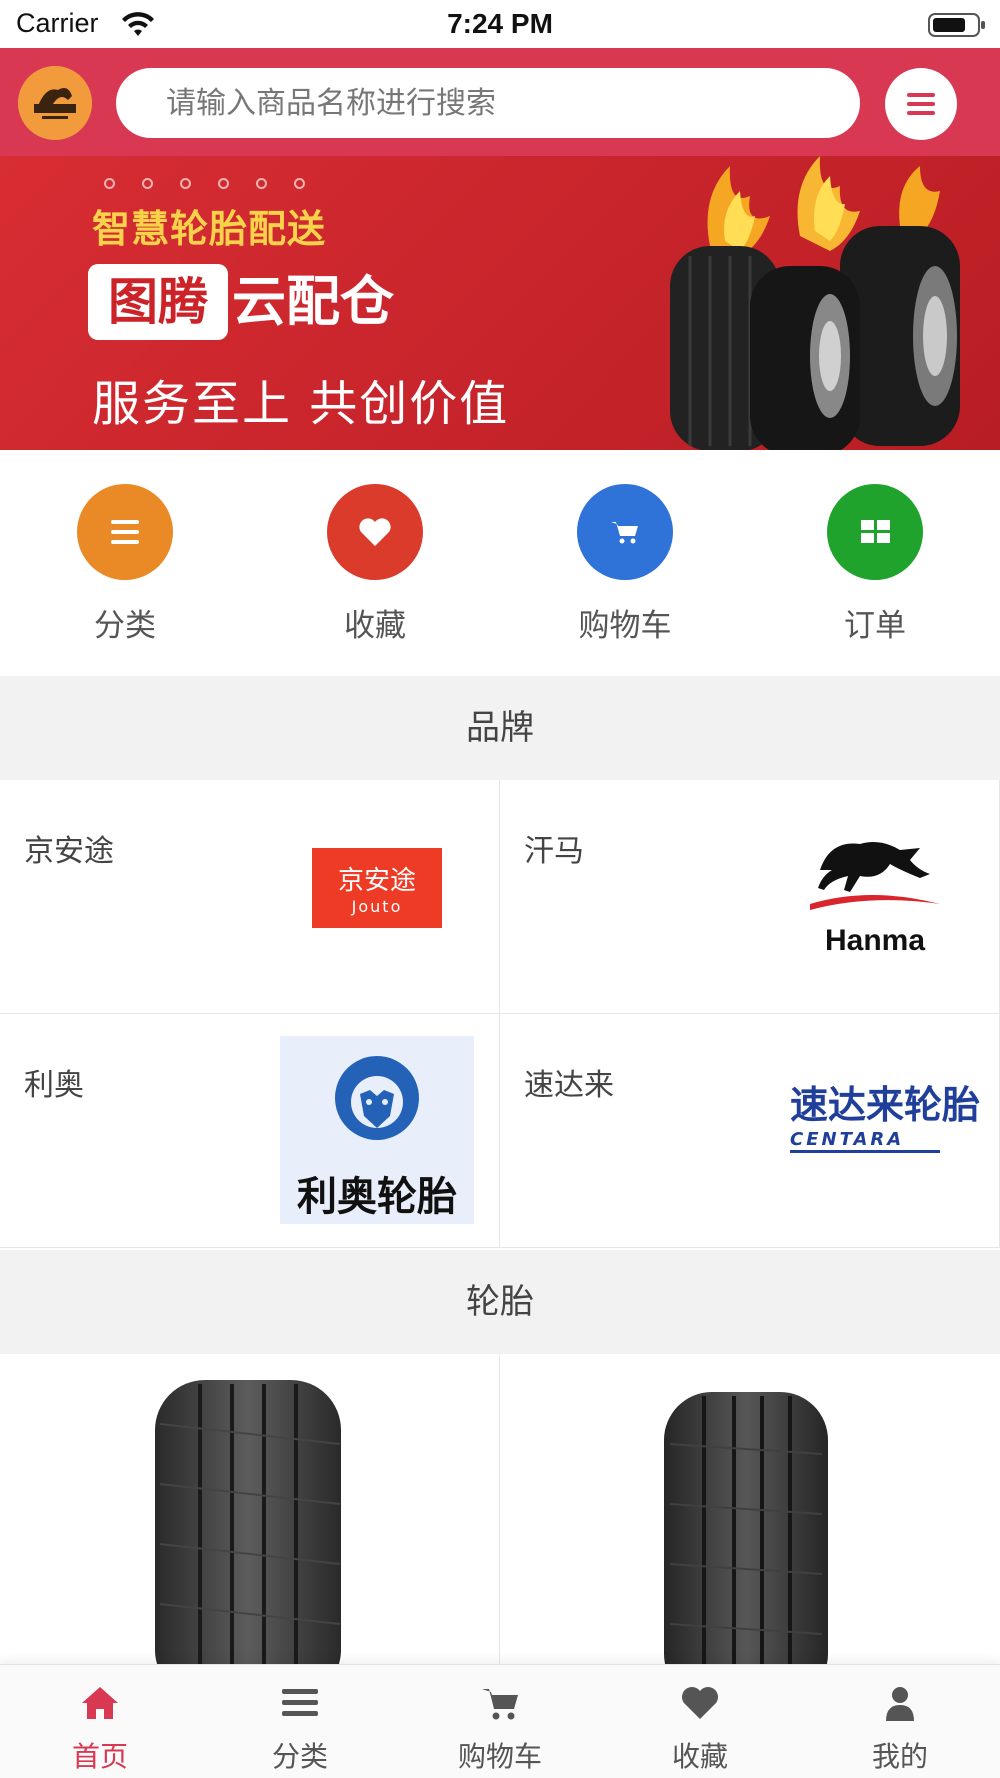 Image resolution: width=1000 pixels, height=1778 pixels. I want to click on battery-icon, so click(956, 25).